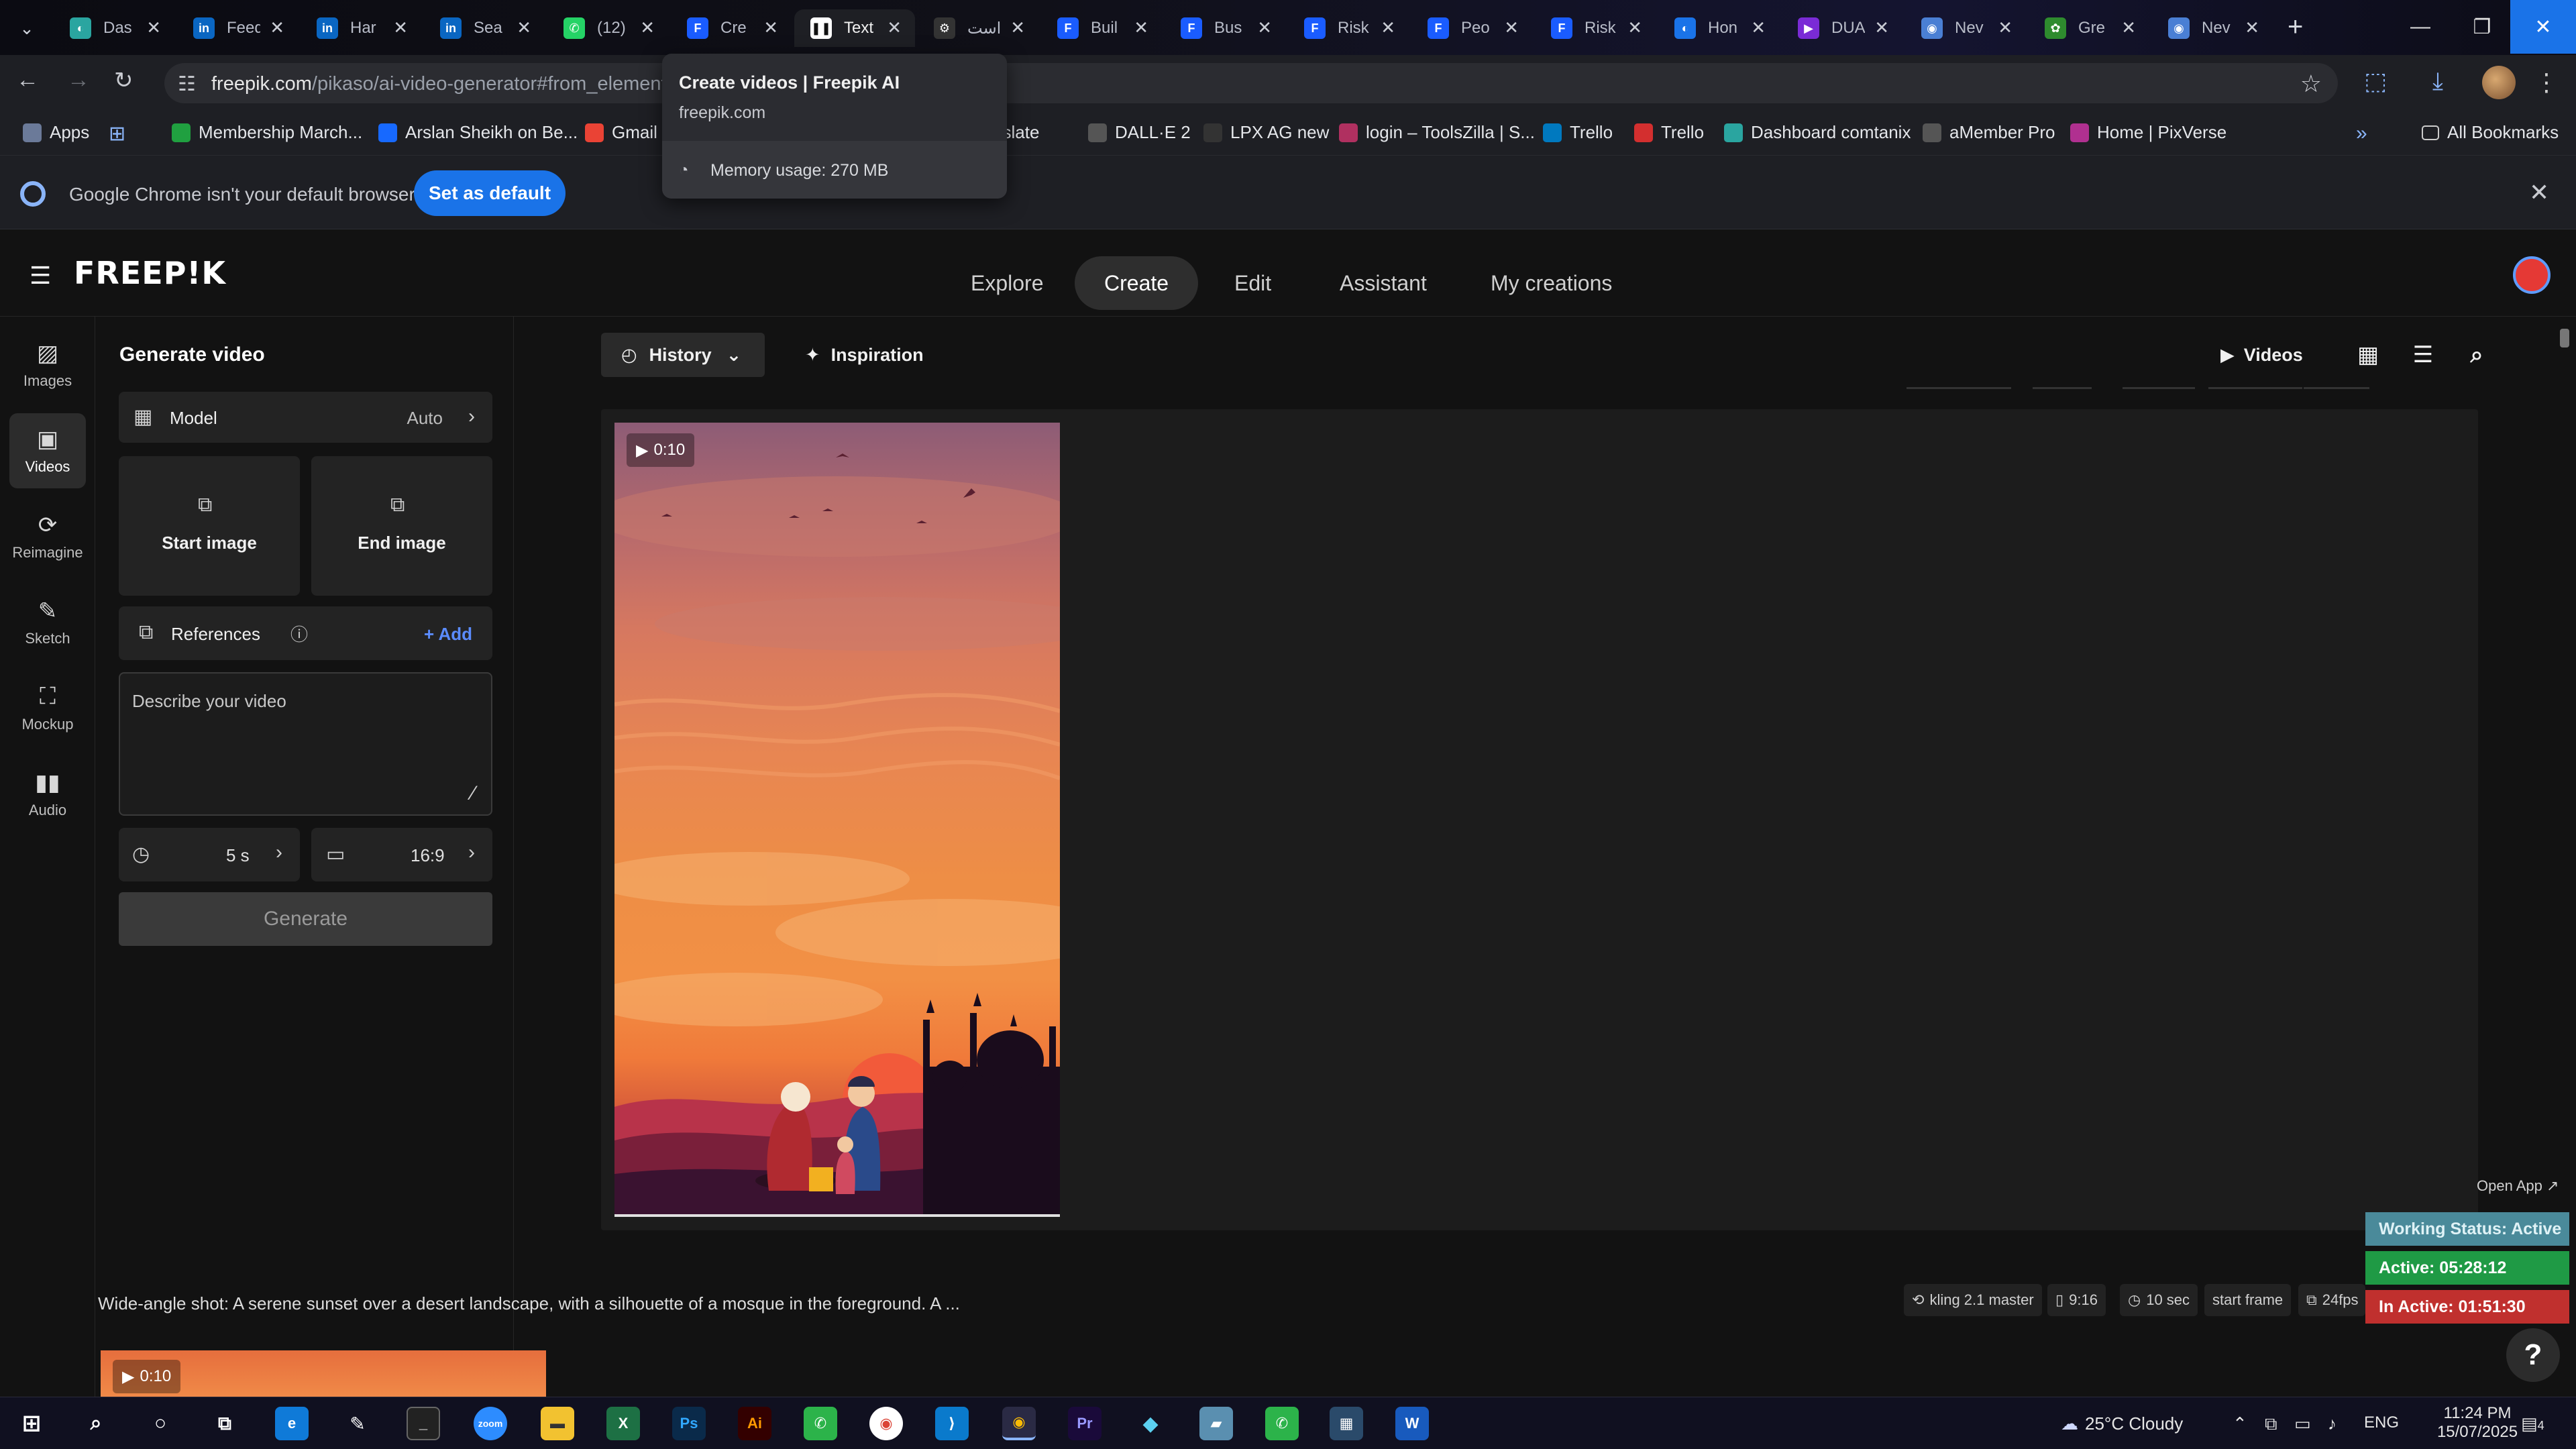  What do you see at coordinates (490, 193) in the screenshot?
I see `set-default-button: Set as default` at bounding box center [490, 193].